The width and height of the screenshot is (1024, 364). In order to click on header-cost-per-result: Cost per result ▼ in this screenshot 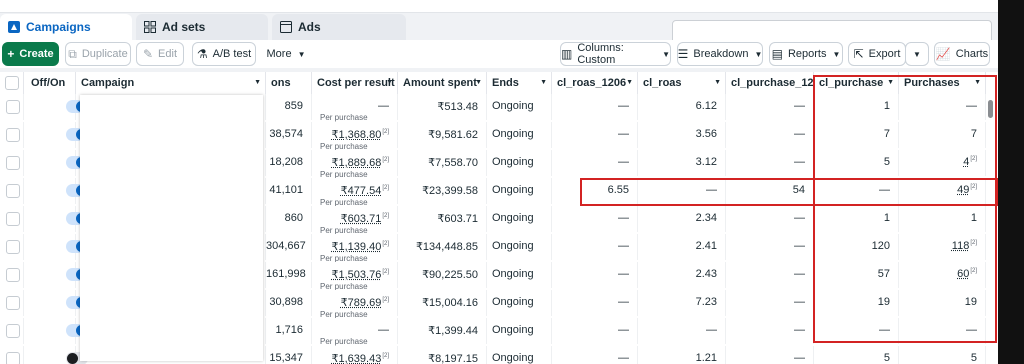, I will do `click(355, 83)`.